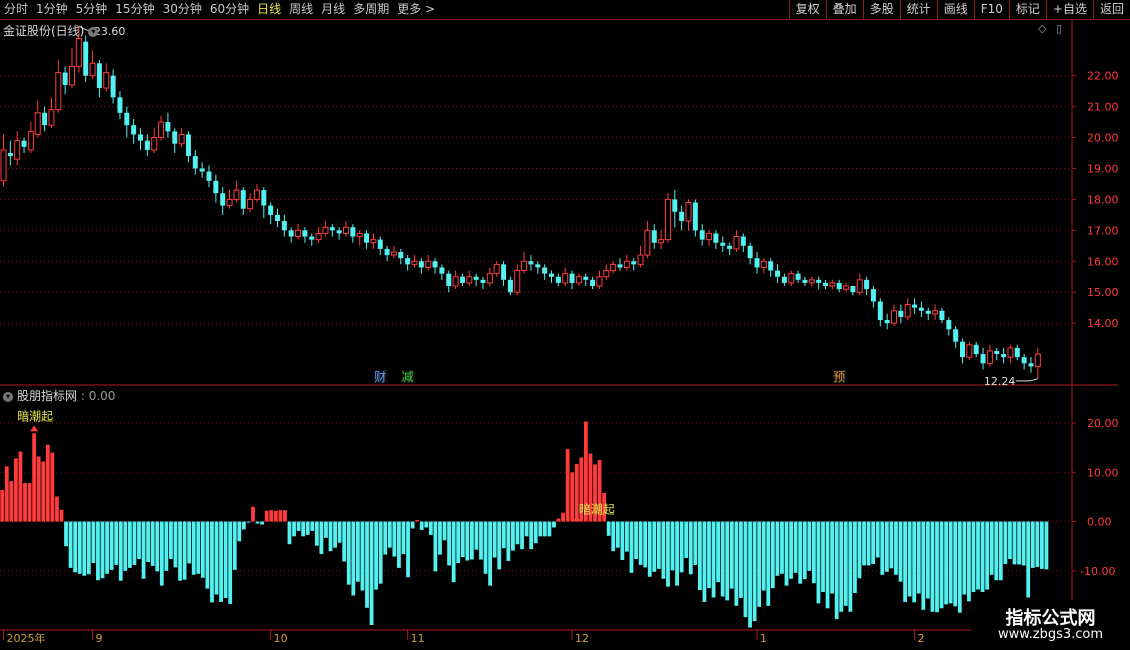 This screenshot has width=1130, height=650. What do you see at coordinates (52, 9) in the screenshot?
I see `period-tab-1: 1分钟` at bounding box center [52, 9].